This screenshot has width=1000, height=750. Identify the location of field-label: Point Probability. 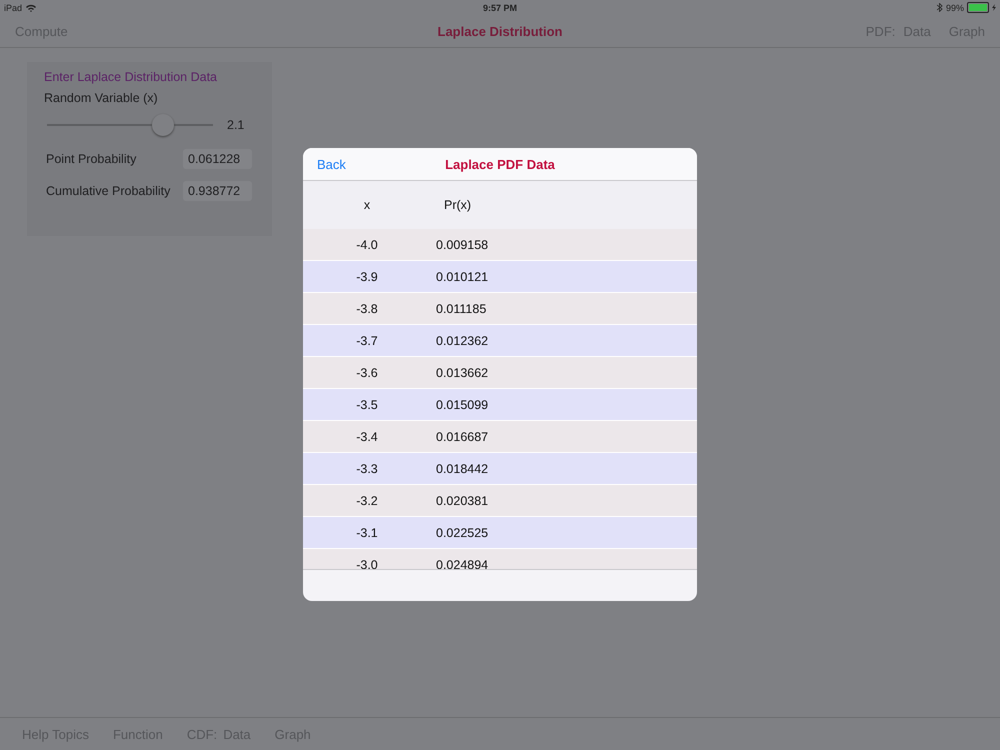
(92, 159).